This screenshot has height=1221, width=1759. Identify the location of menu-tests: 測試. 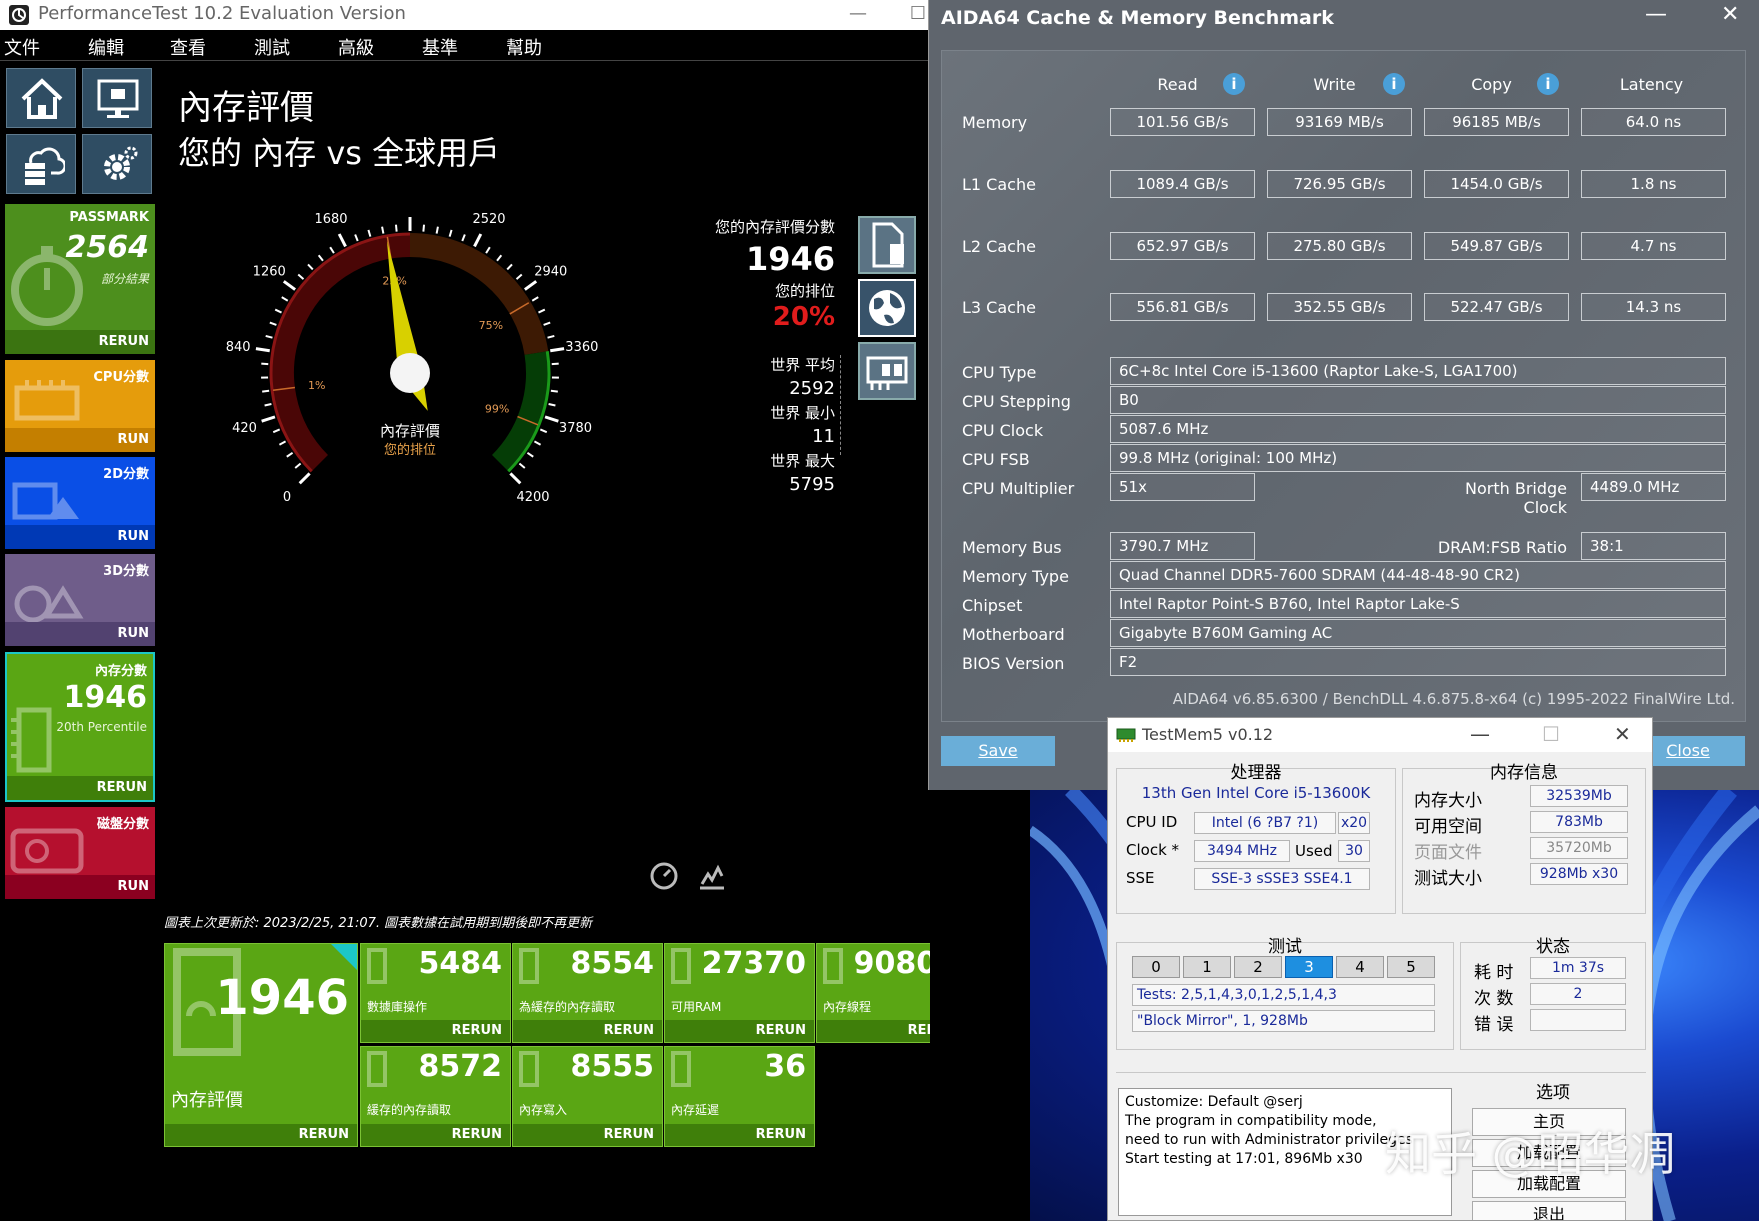
(272, 47).